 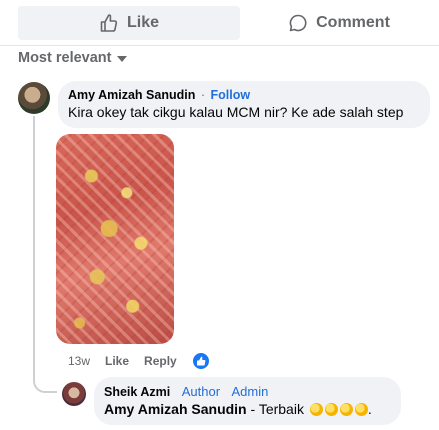 What do you see at coordinates (200, 361) in the screenshot?
I see `like-reaction-icon` at bounding box center [200, 361].